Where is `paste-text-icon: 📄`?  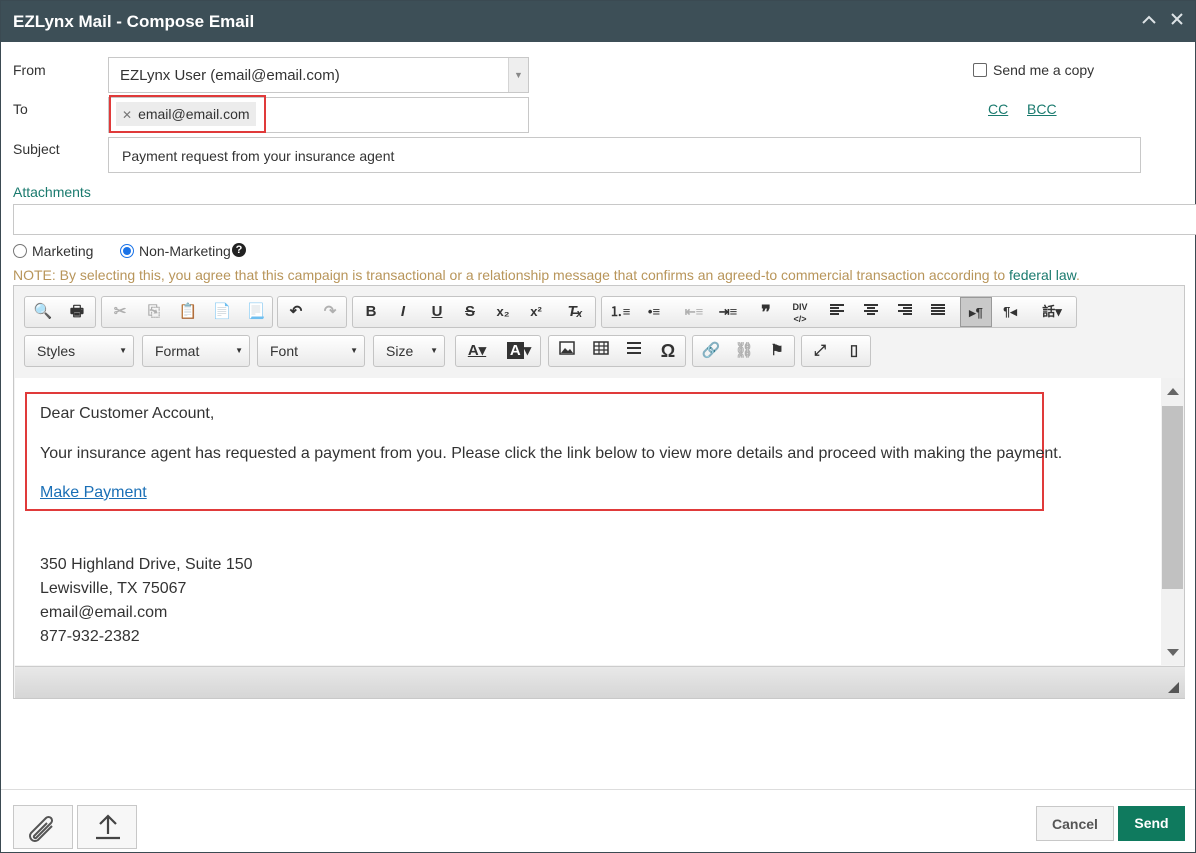
paste-text-icon: 📄 is located at coordinates (222, 312).